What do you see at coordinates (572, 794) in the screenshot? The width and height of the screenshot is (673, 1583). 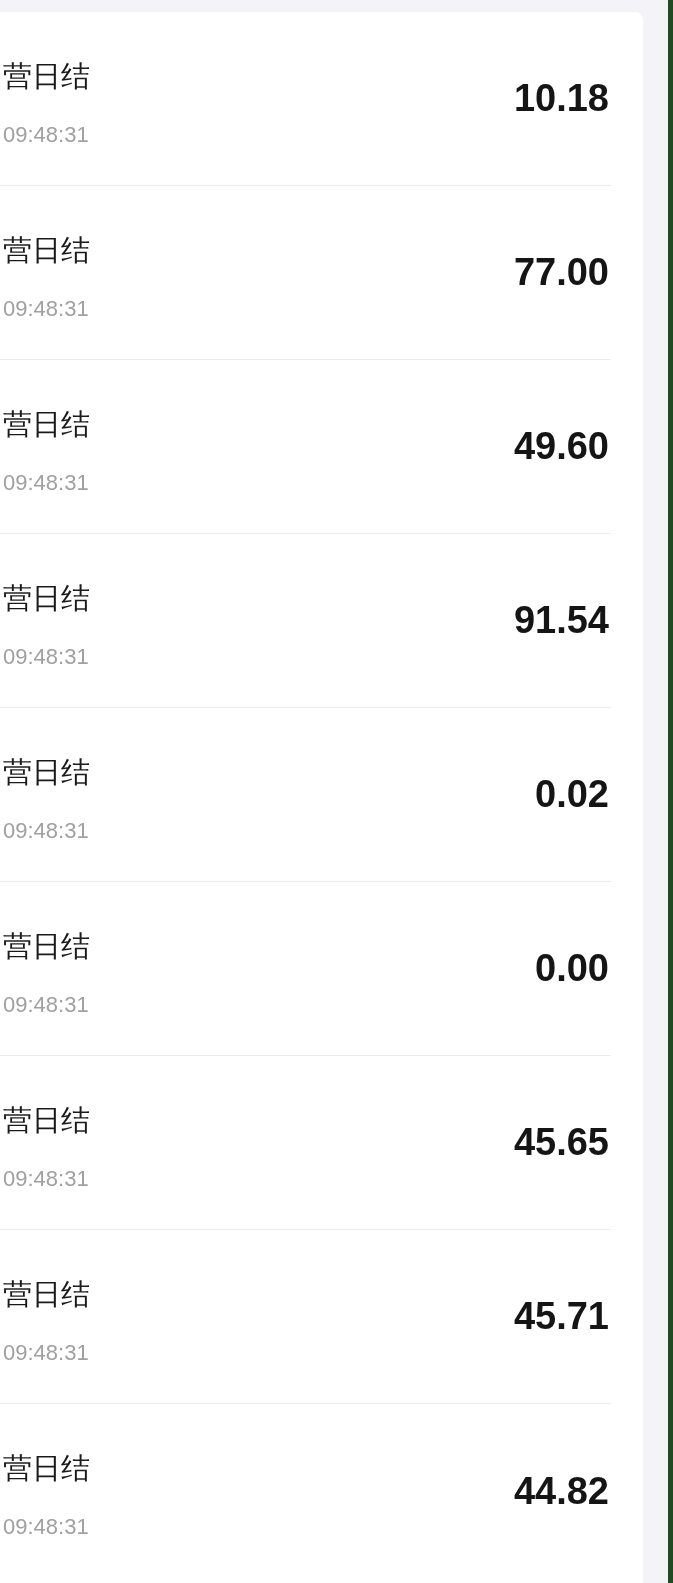 I see `entry-amount: 0.02` at bounding box center [572, 794].